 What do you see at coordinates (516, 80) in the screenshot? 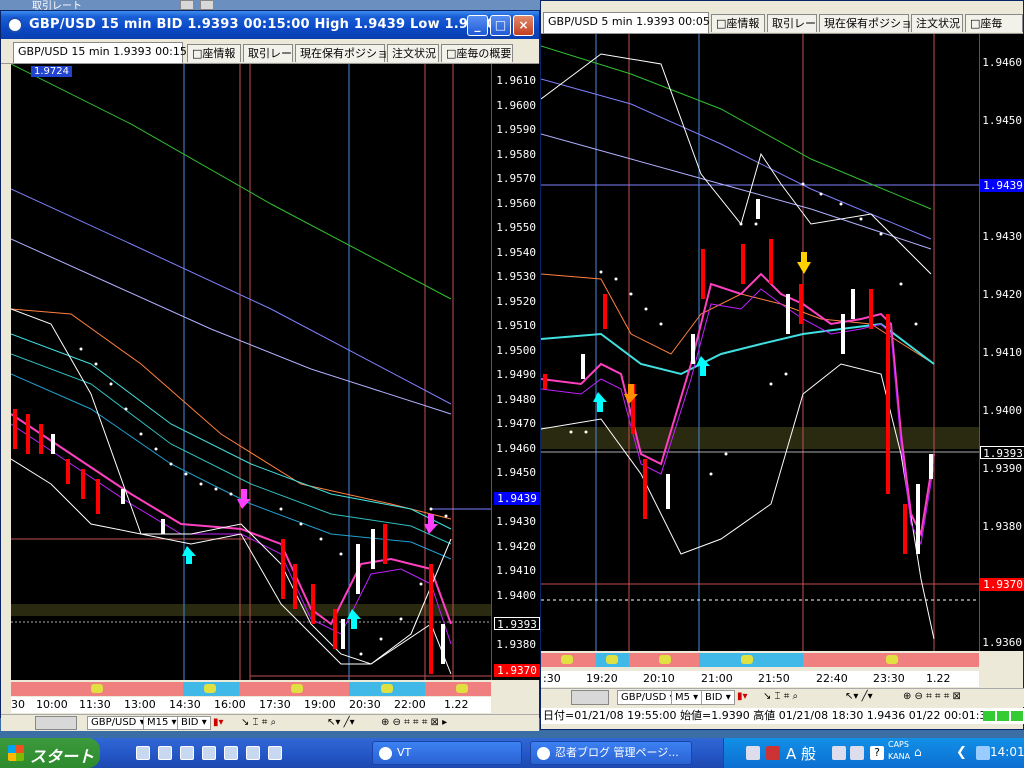
I see `price-label: 1.9610` at bounding box center [516, 80].